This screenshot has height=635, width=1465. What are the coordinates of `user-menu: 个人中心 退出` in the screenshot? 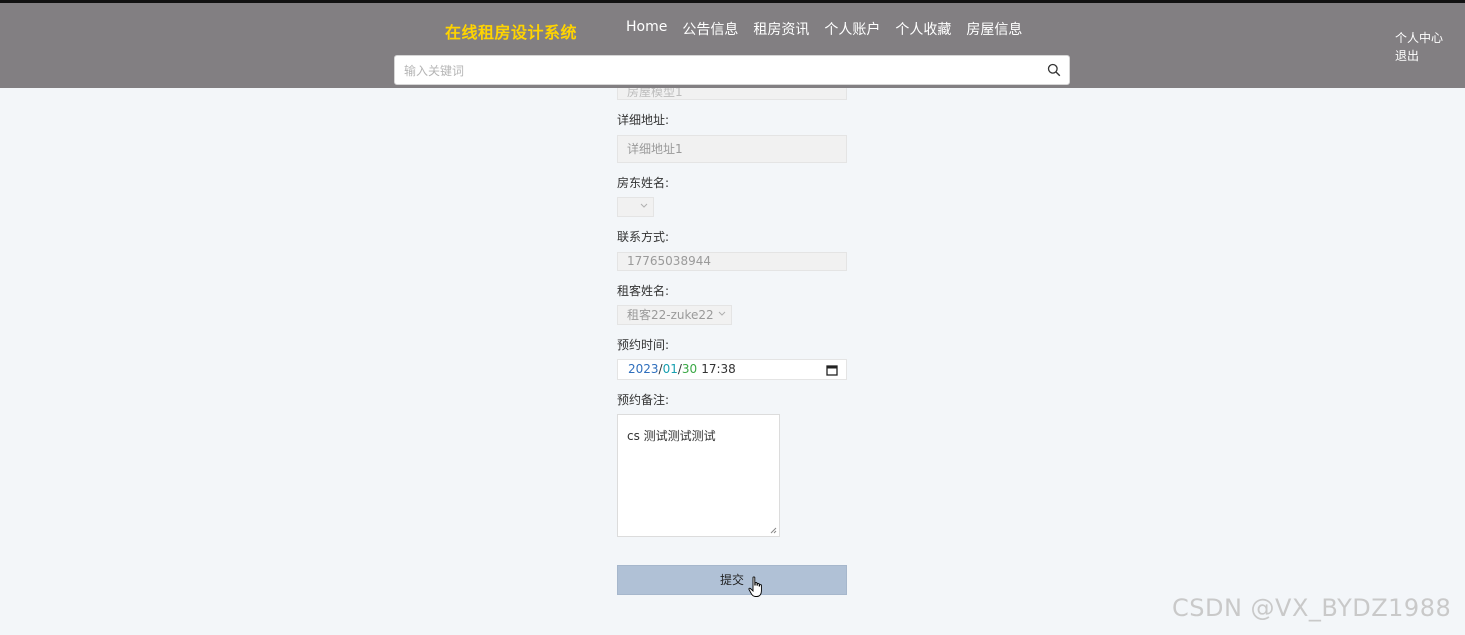 It's located at (1419, 47).